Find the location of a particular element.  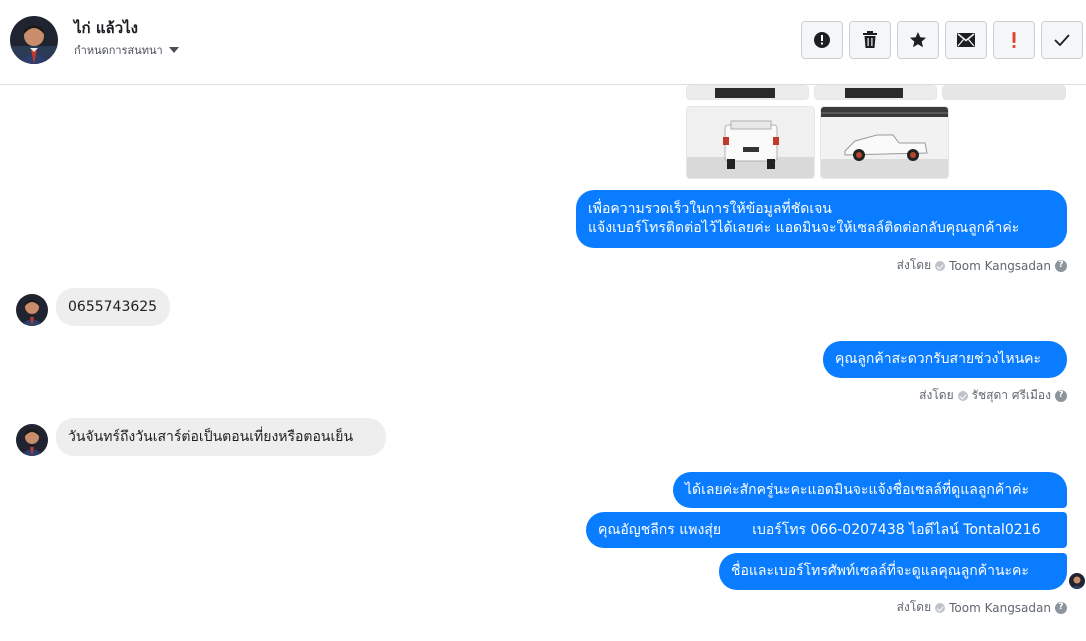

incoming-message: 0655743625 is located at coordinates (113, 307).